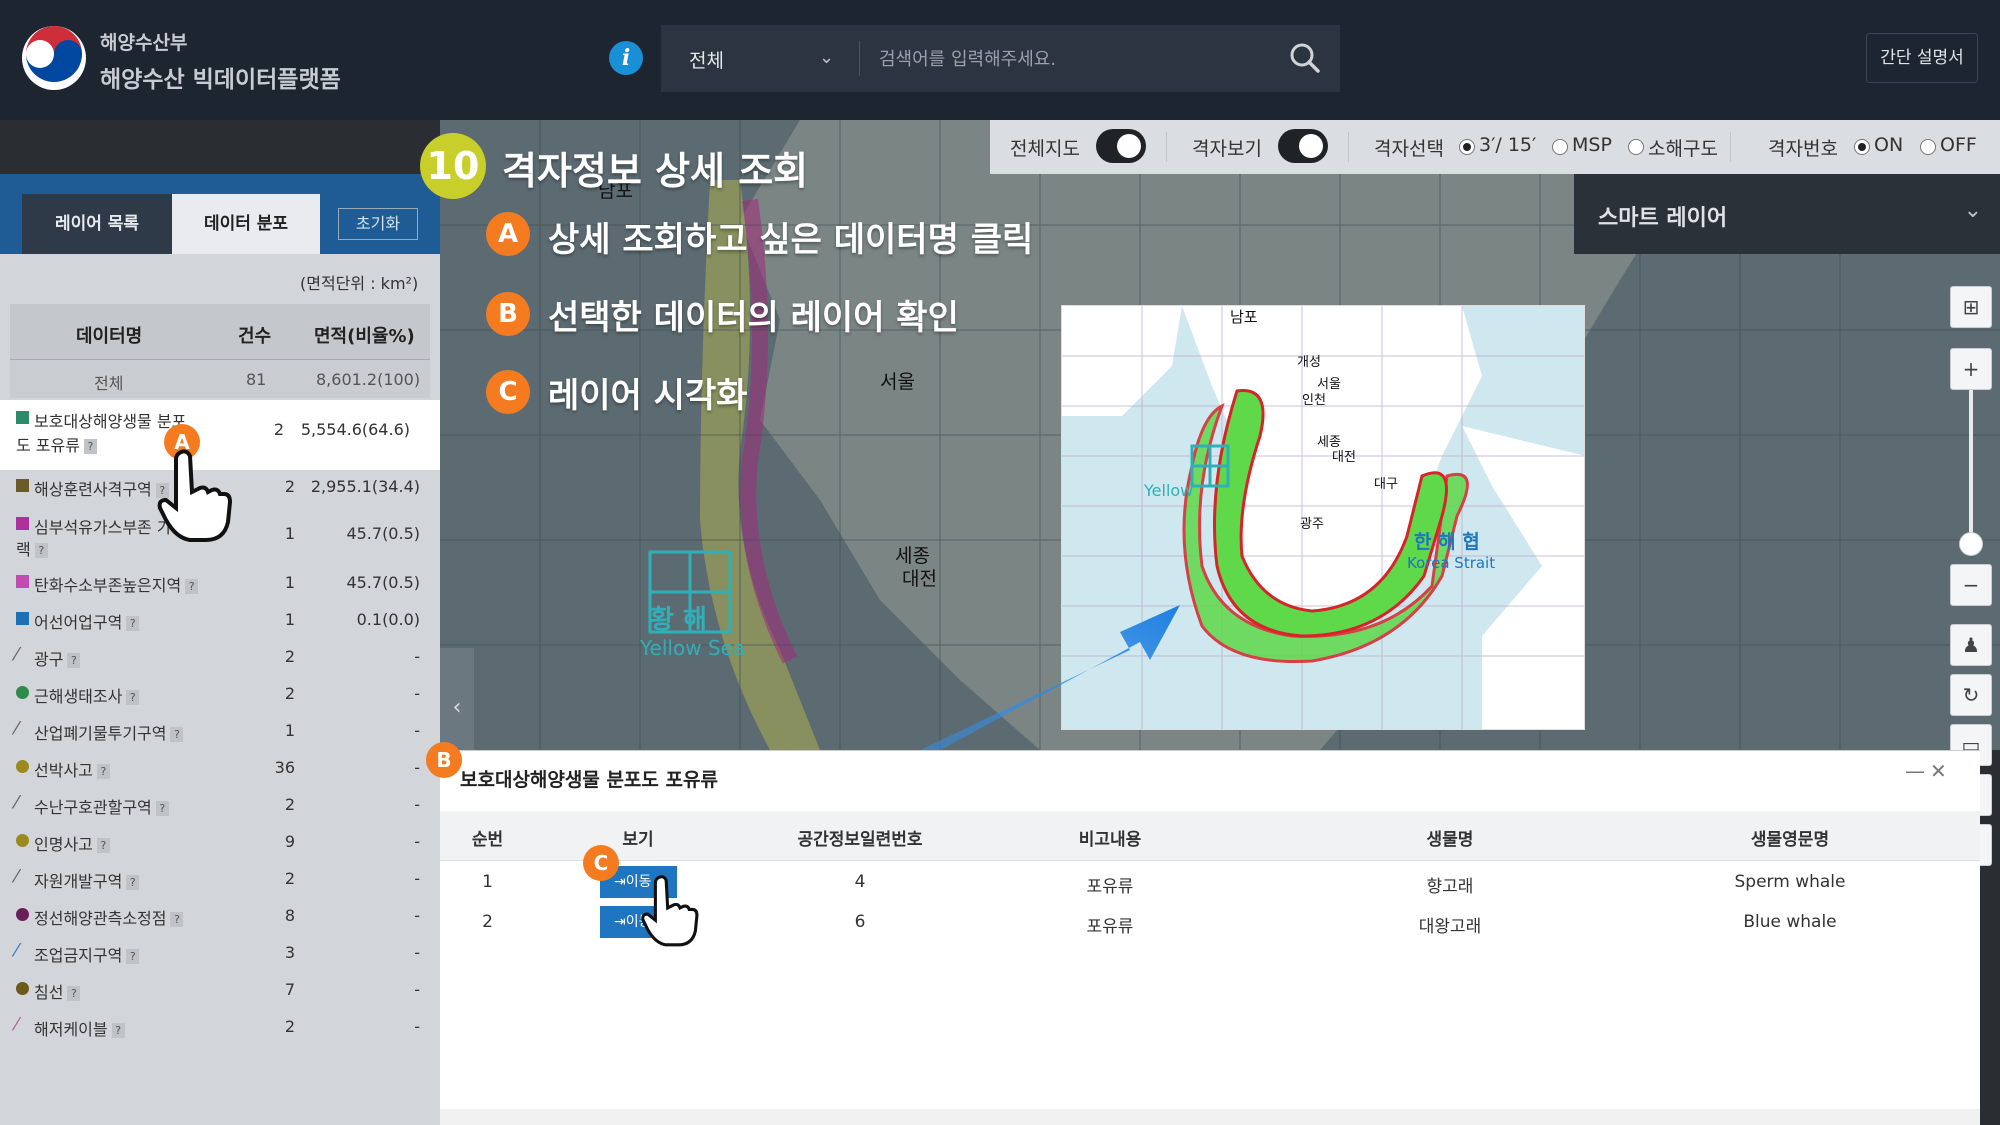  Describe the element at coordinates (1210, 836) in the screenshot. I see `detail-table-header: 순번 보기 공간정보일련번호 비고내용 생물명 생물영문명` at that location.